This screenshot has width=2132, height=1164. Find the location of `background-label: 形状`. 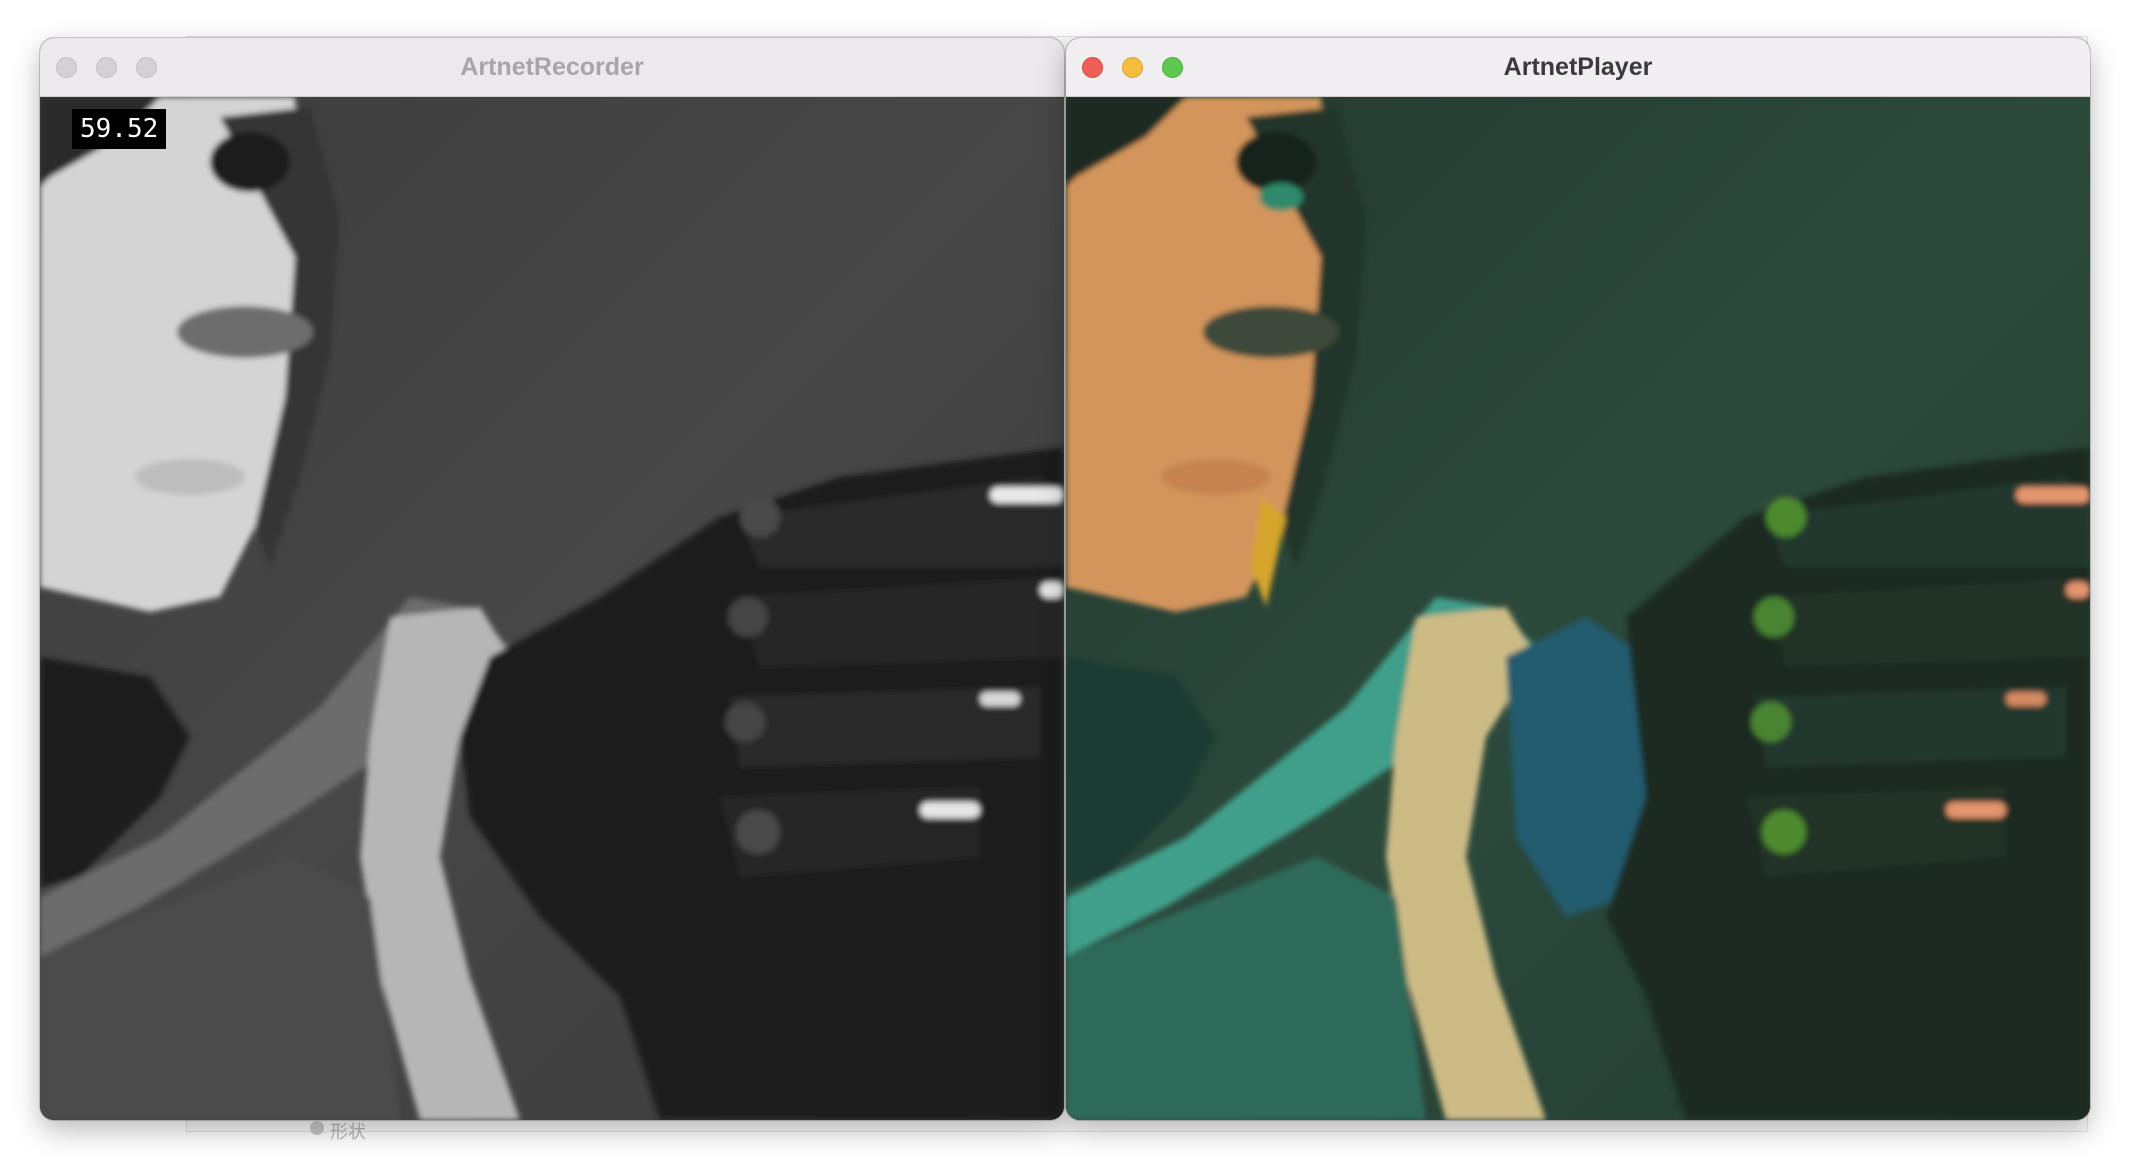

background-label: 形状 is located at coordinates (348, 1132).